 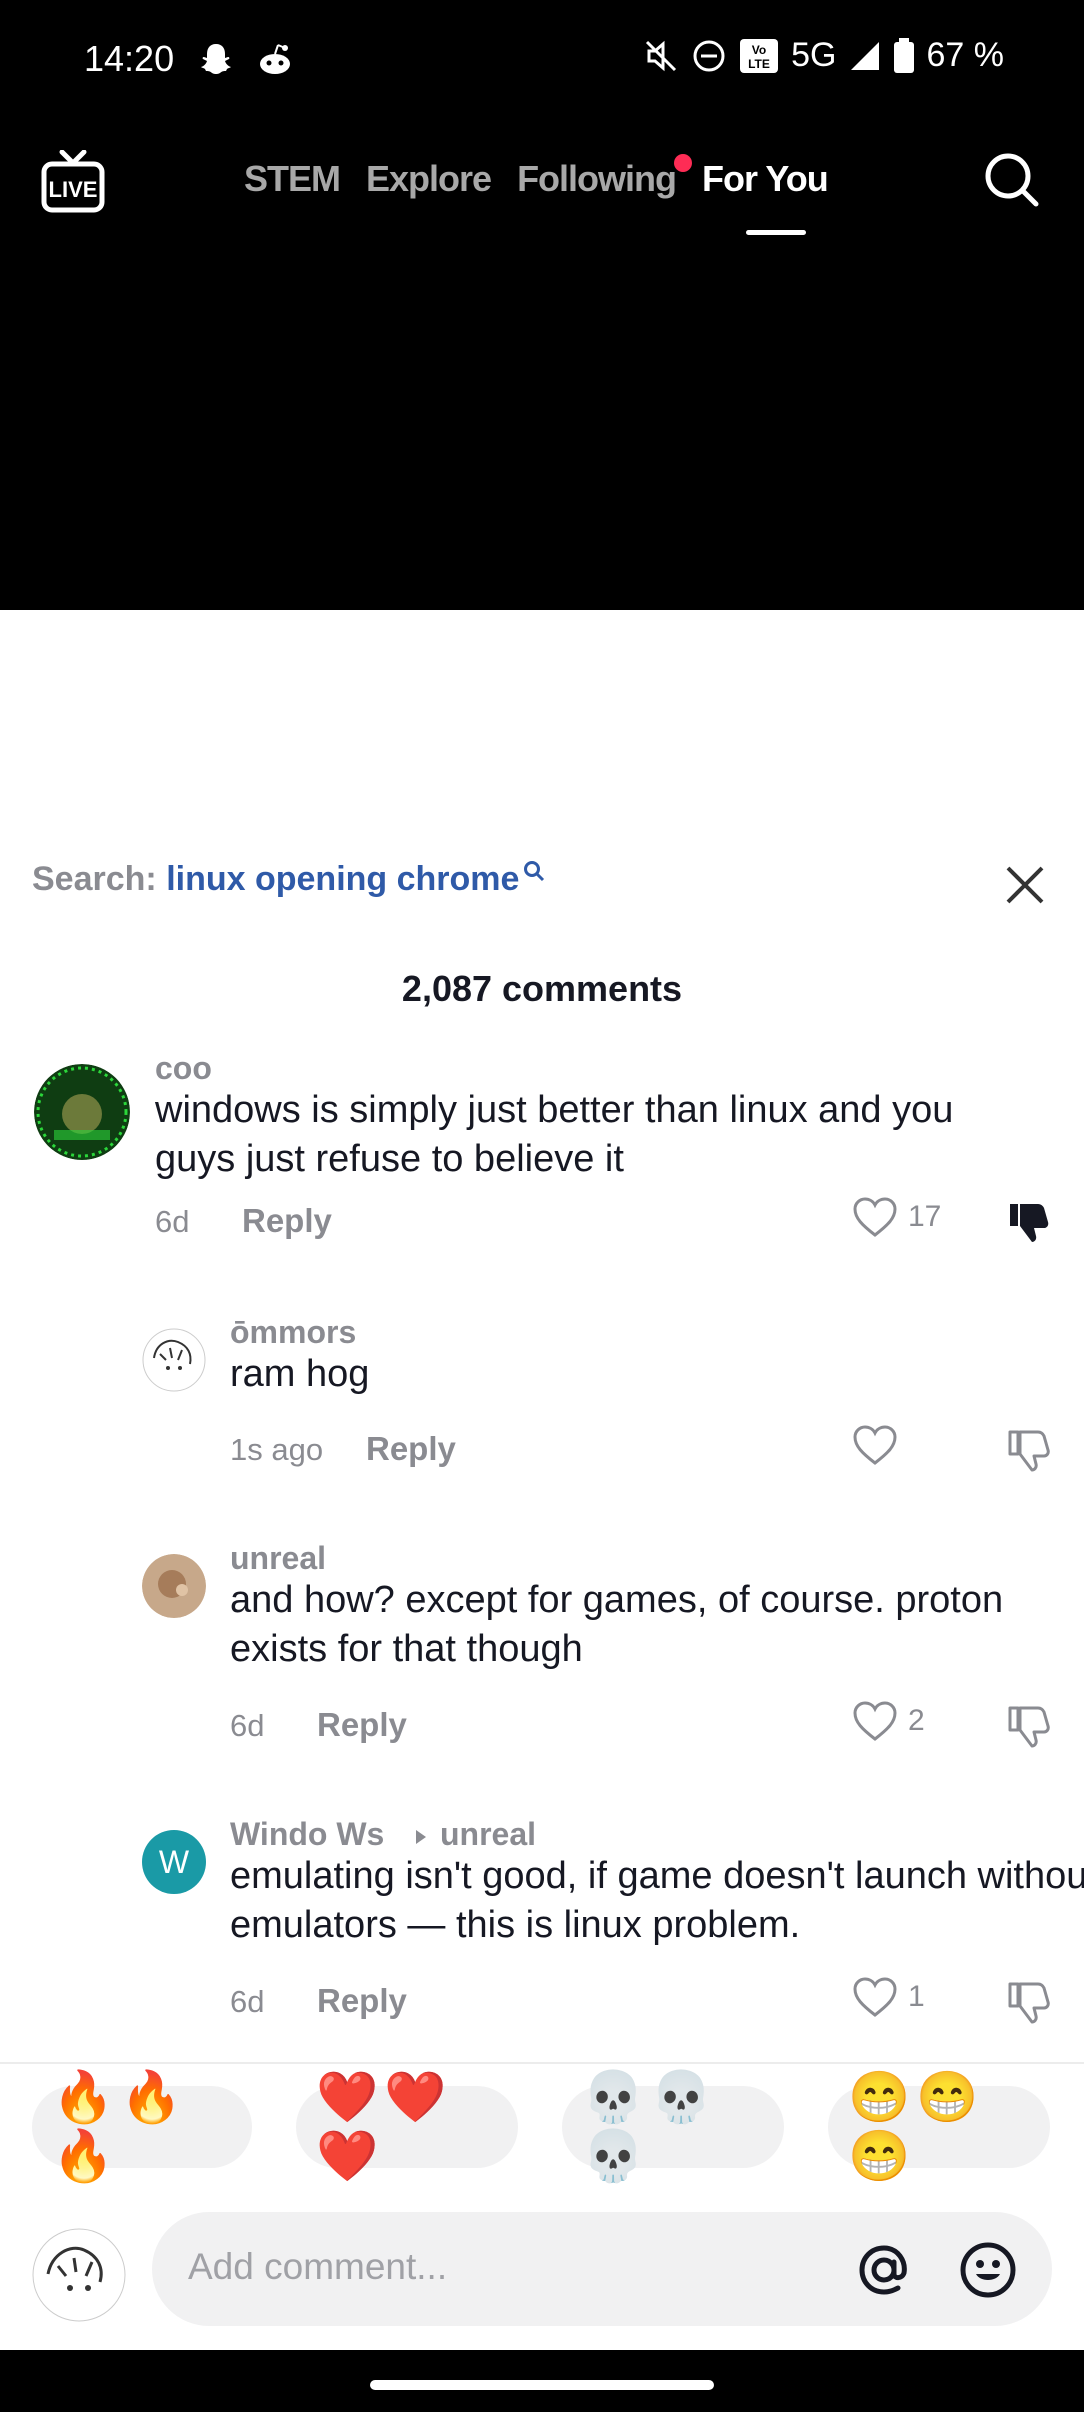 I want to click on search-small-icon, so click(x=534, y=871).